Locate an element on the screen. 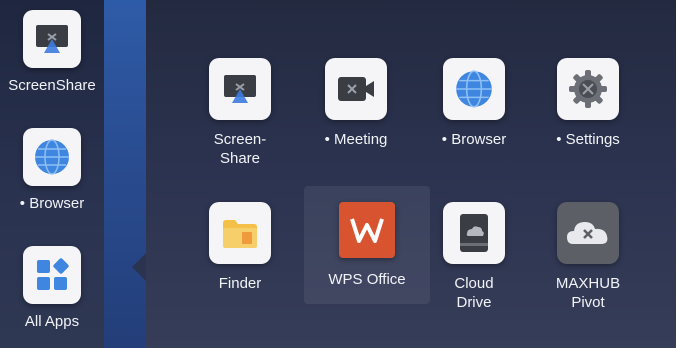 Image resolution: width=680 pixels, height=348 pixels. apps-grid-icon is located at coordinates (52, 275).